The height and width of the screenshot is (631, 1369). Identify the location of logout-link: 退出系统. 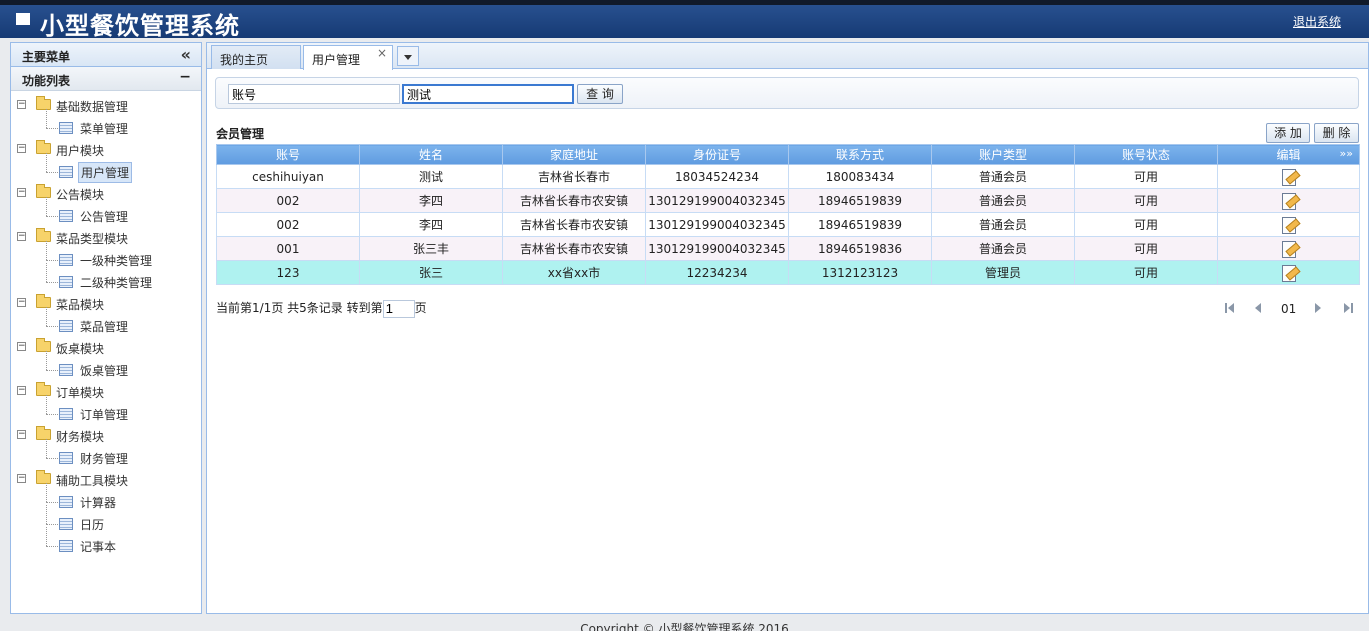
(1317, 21).